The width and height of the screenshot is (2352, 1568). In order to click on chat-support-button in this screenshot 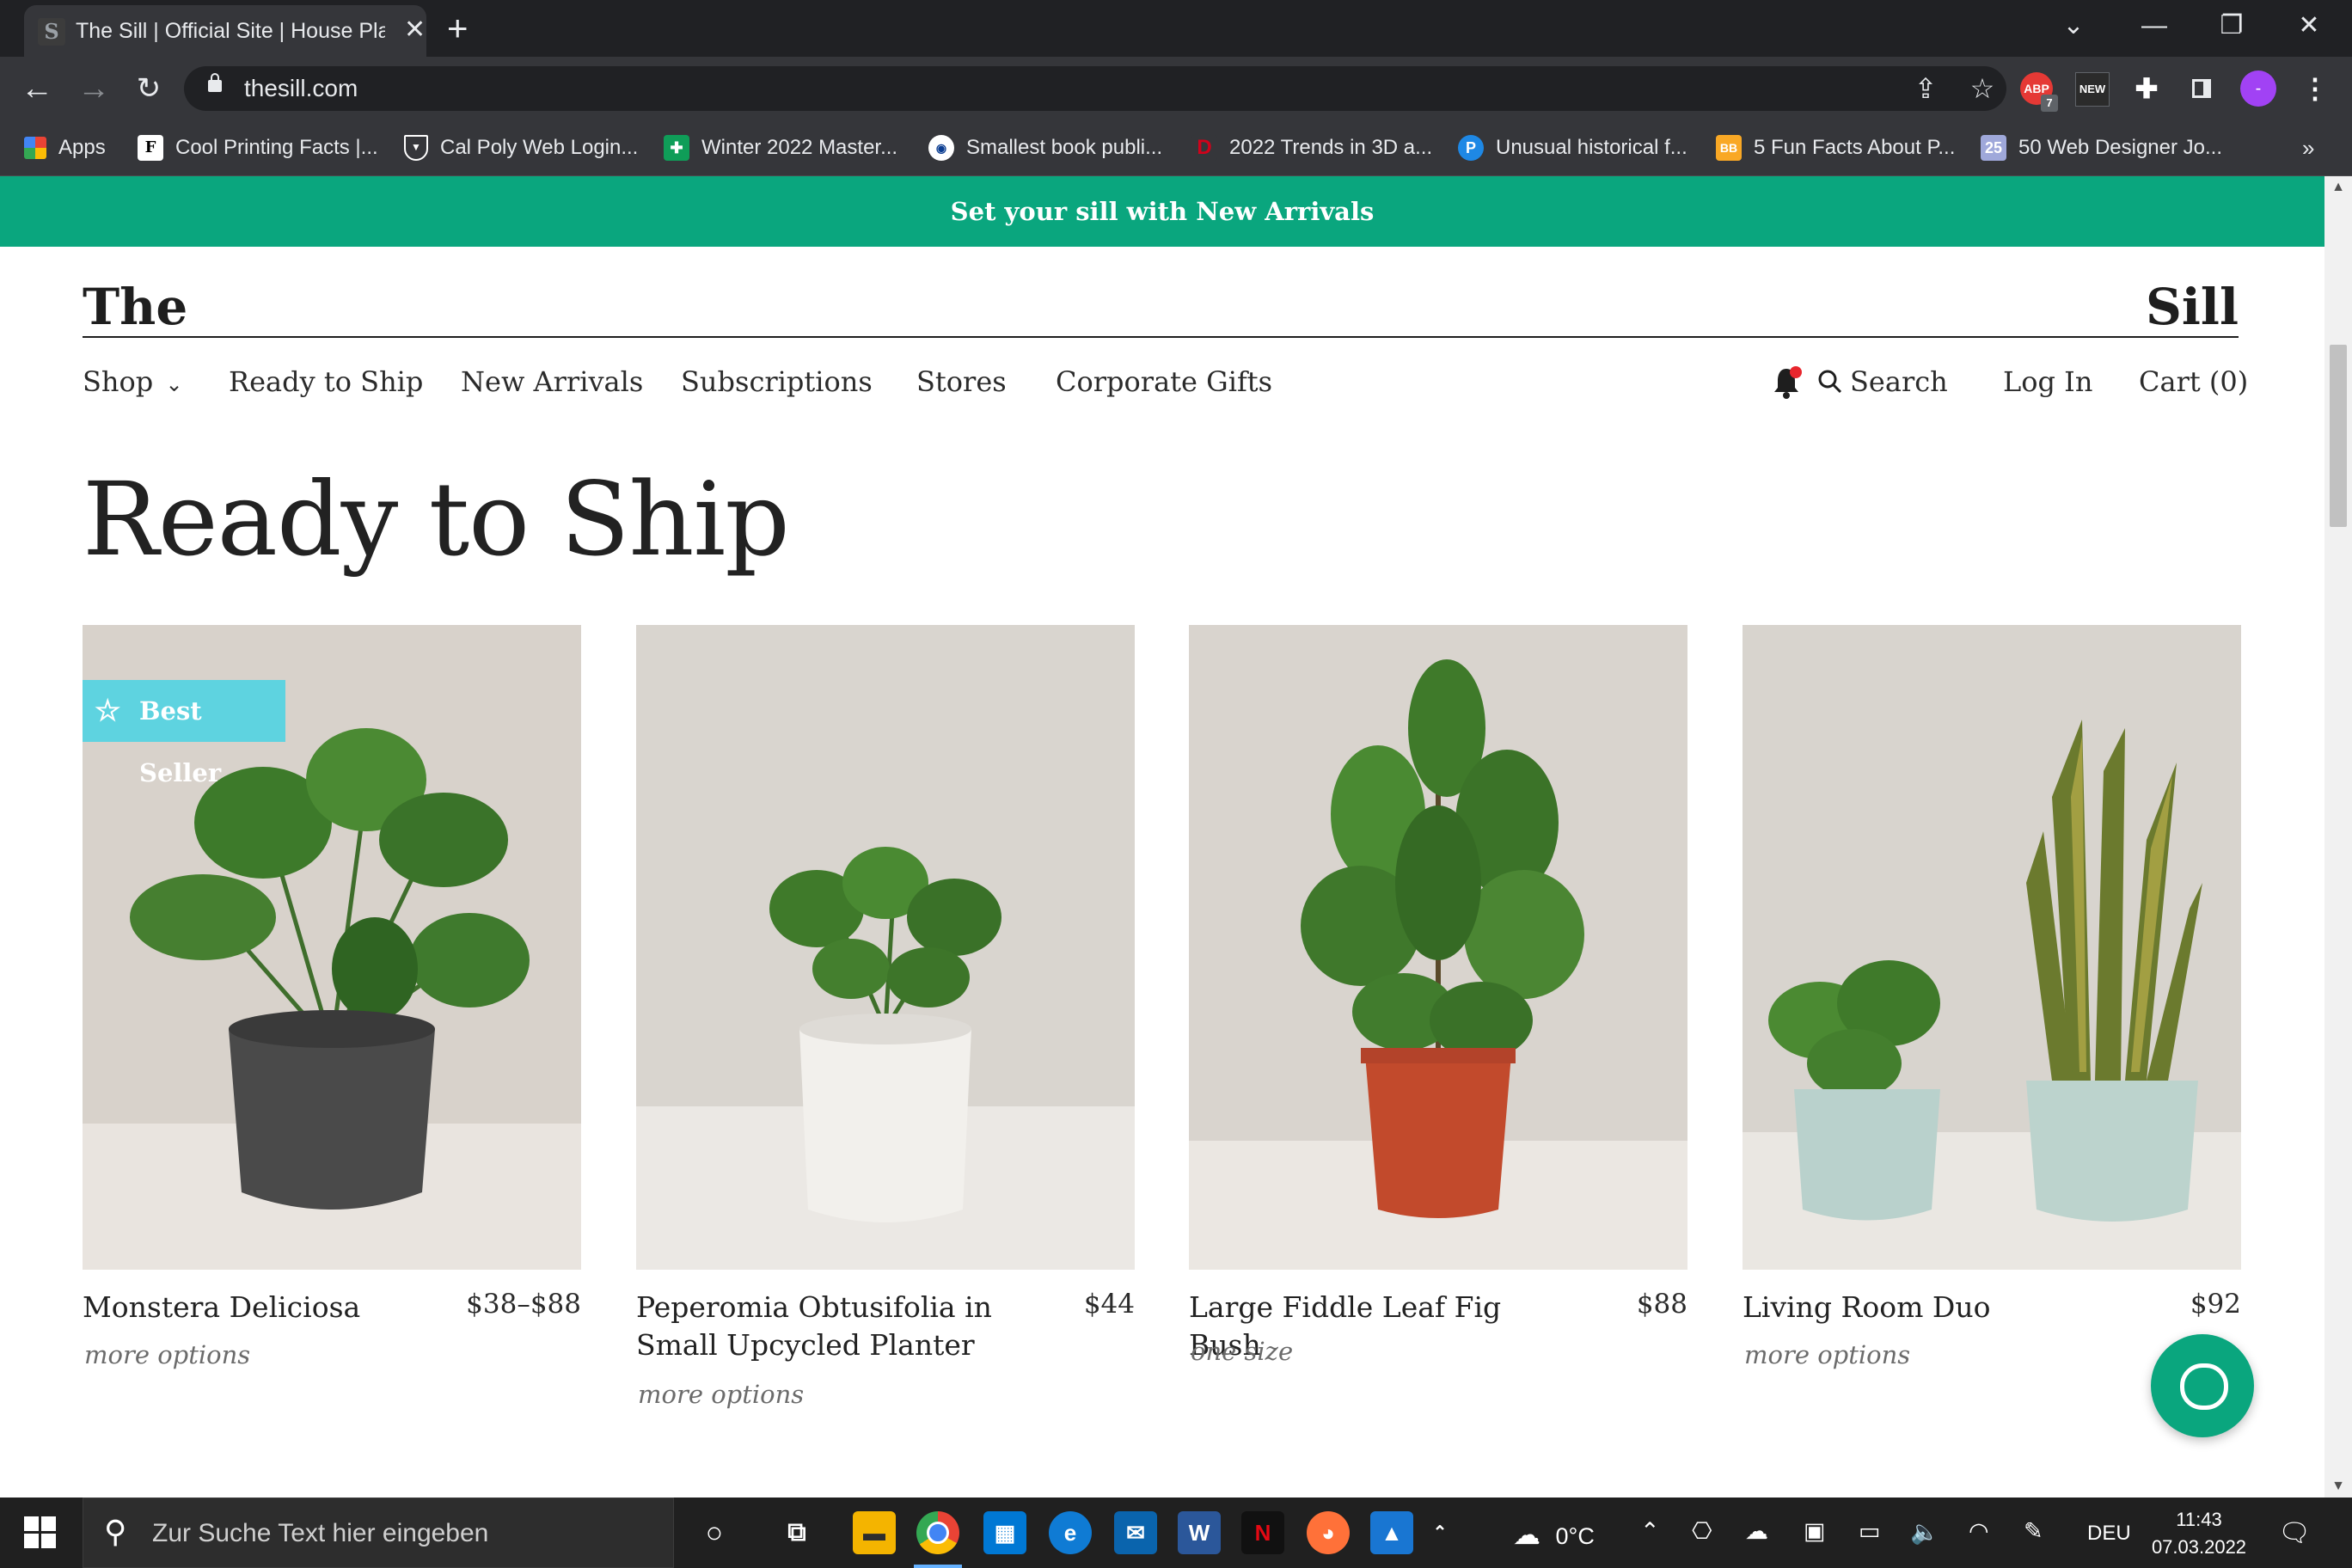, I will do `click(2202, 1385)`.